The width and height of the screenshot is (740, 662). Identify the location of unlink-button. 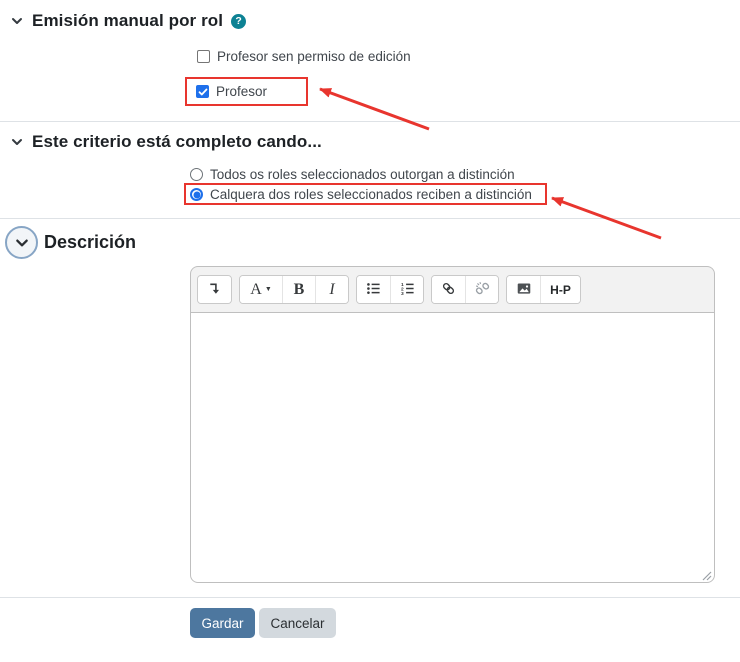
(481, 289).